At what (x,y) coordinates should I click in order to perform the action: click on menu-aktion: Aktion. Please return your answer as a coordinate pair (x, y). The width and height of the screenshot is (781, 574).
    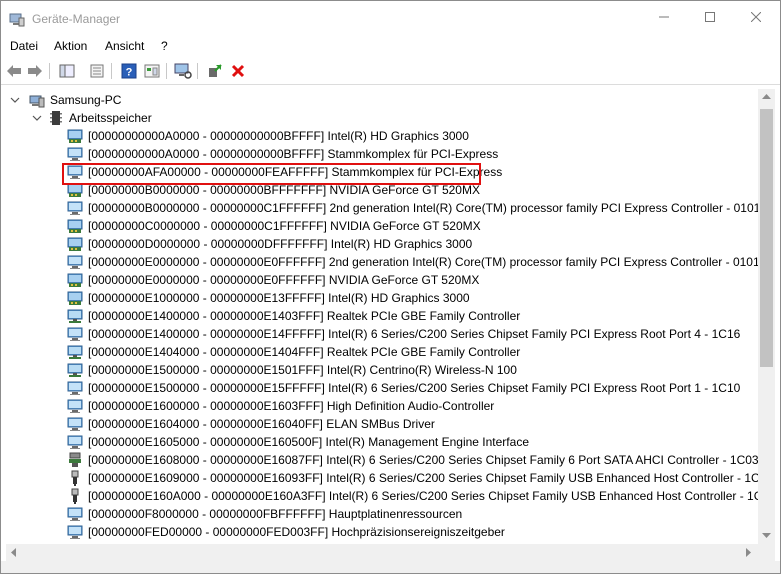
    Looking at the image, I should click on (70, 46).